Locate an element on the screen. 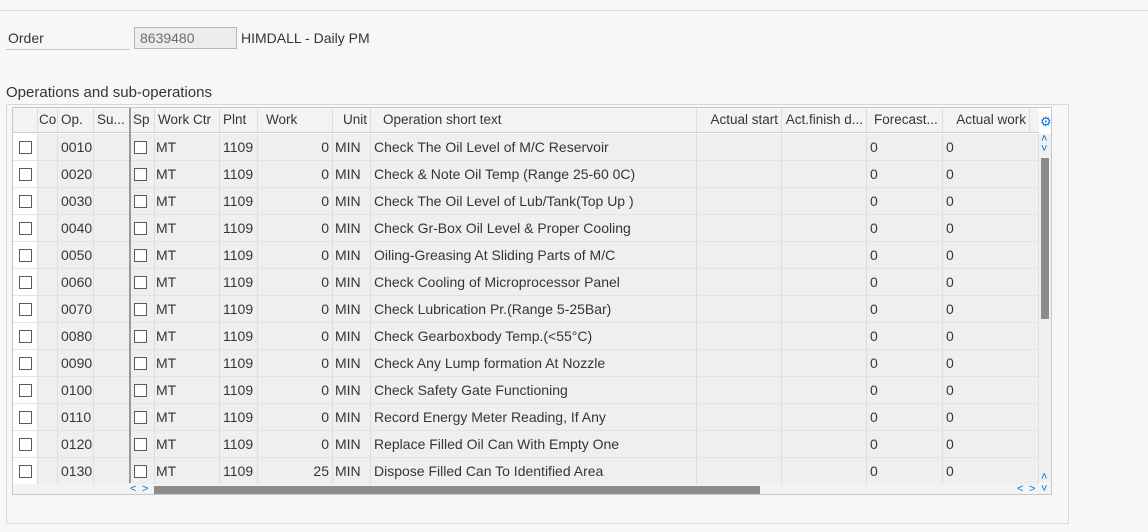 This screenshot has height=532, width=1148. op-number: 0030 is located at coordinates (76, 201).